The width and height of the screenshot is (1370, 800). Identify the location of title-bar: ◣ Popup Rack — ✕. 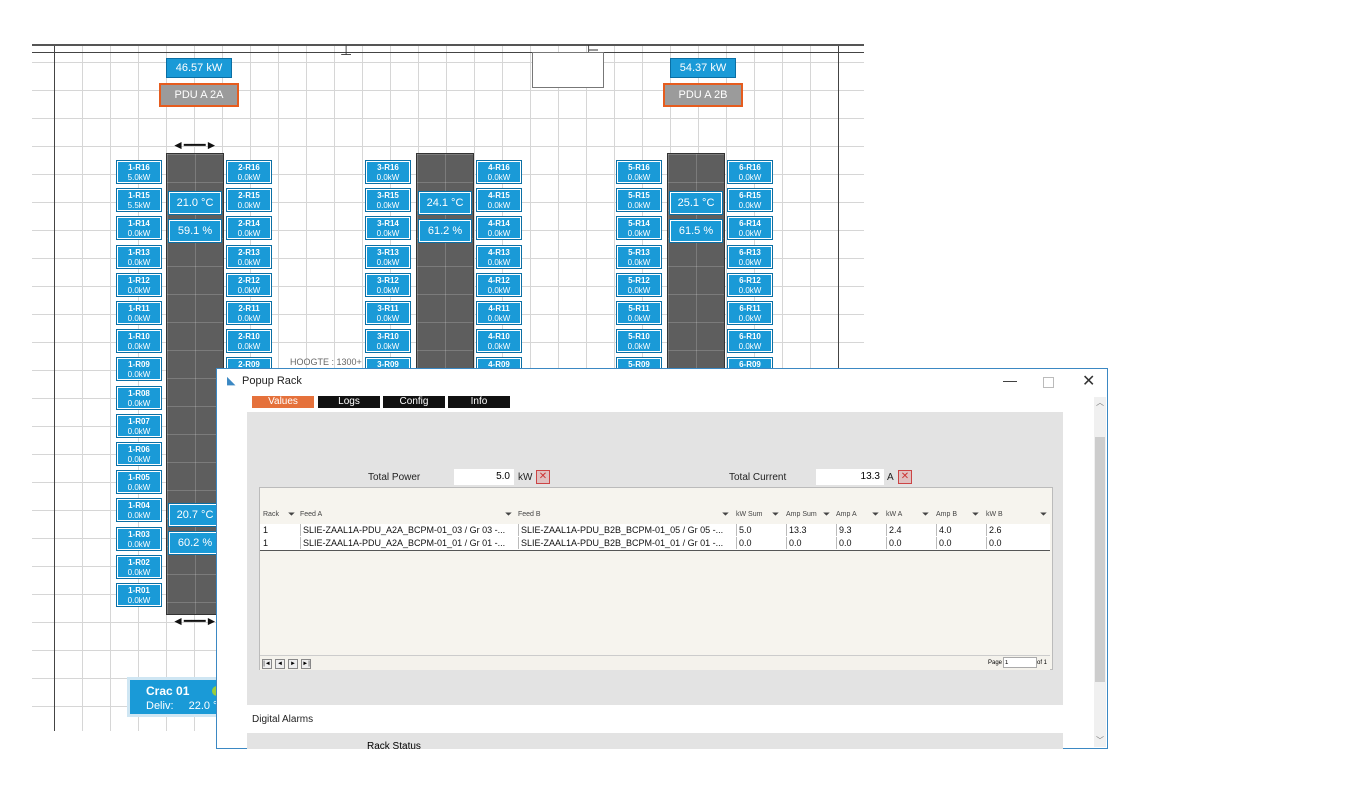
(662, 381).